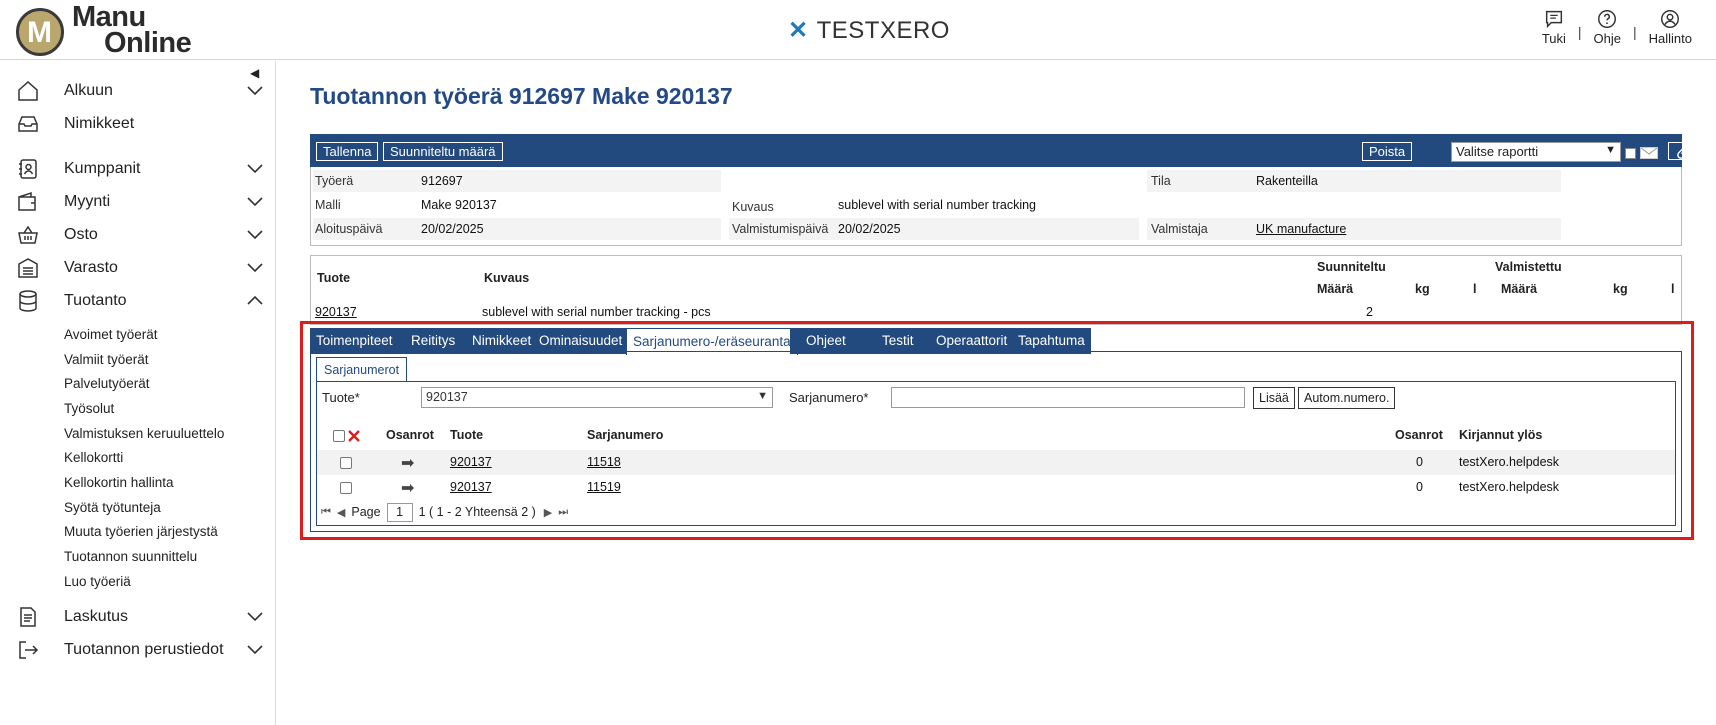 Image resolution: width=1716 pixels, height=725 pixels. What do you see at coordinates (28, 650) in the screenshot?
I see `exit-icon` at bounding box center [28, 650].